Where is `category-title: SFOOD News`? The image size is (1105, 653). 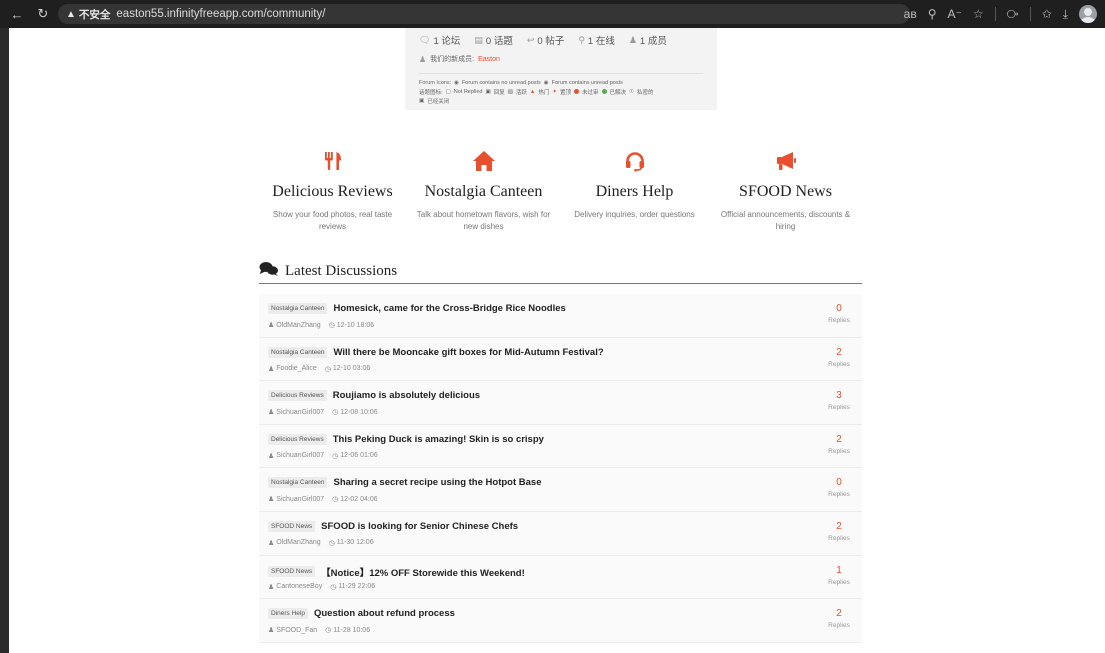 category-title: SFOOD News is located at coordinates (785, 192).